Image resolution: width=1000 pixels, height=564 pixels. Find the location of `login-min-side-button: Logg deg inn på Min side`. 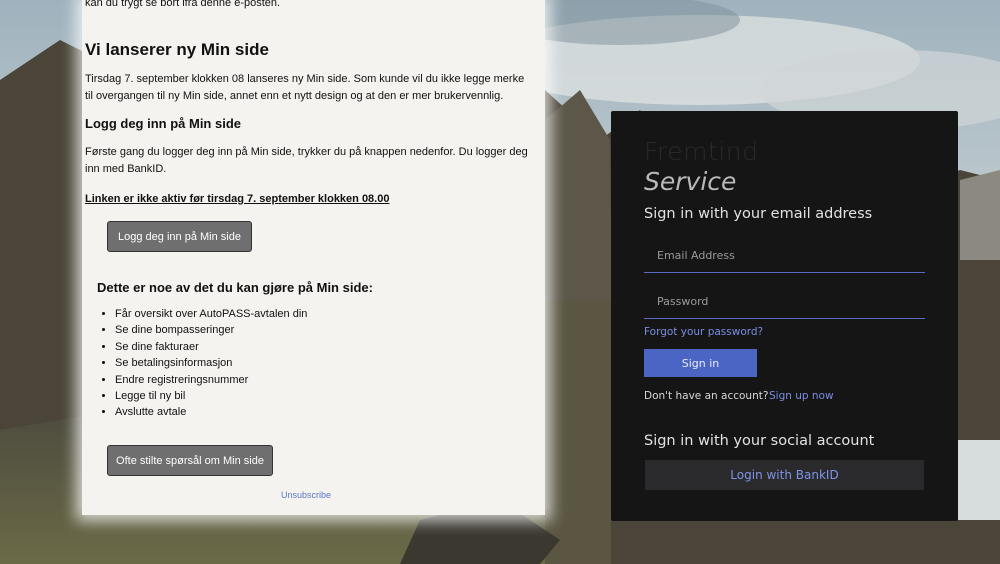

login-min-side-button: Logg deg inn på Min side is located at coordinates (179, 236).